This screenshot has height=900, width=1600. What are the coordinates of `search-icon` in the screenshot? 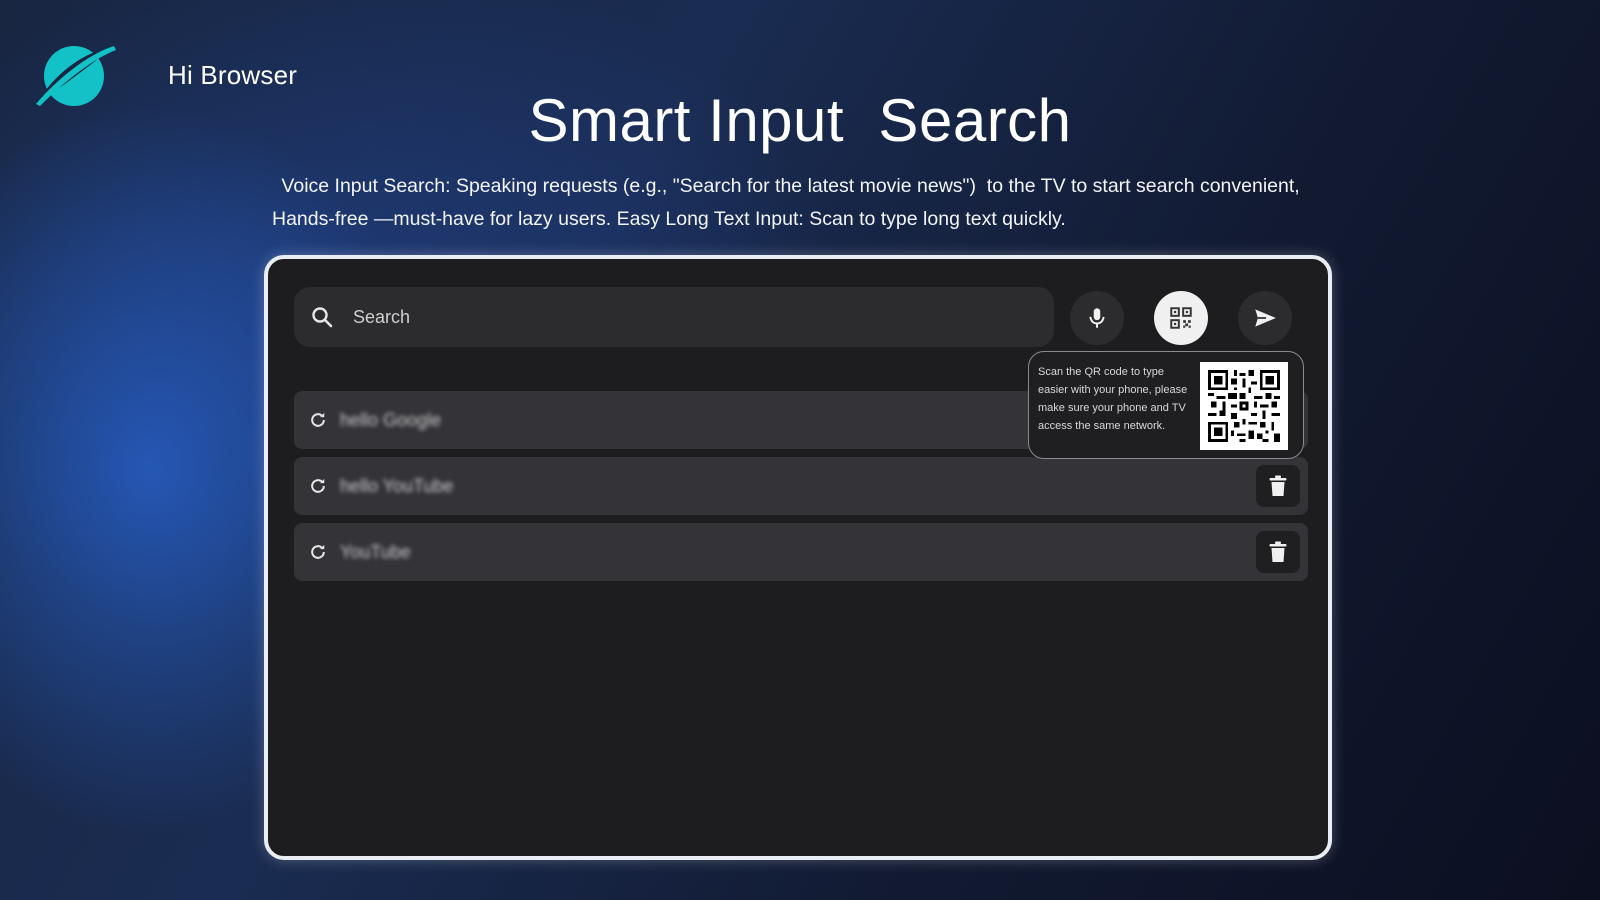 It's located at (322, 317).